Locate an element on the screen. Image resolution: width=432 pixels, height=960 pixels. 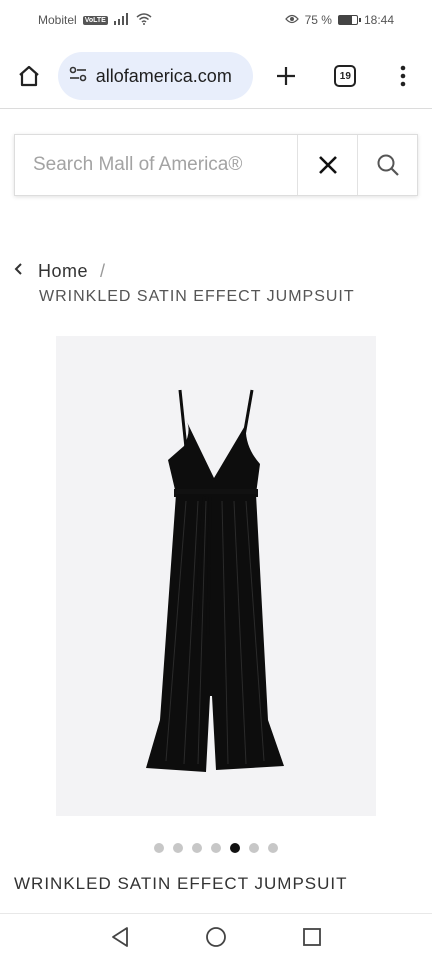
battery-fill is located at coordinates (345, 20).